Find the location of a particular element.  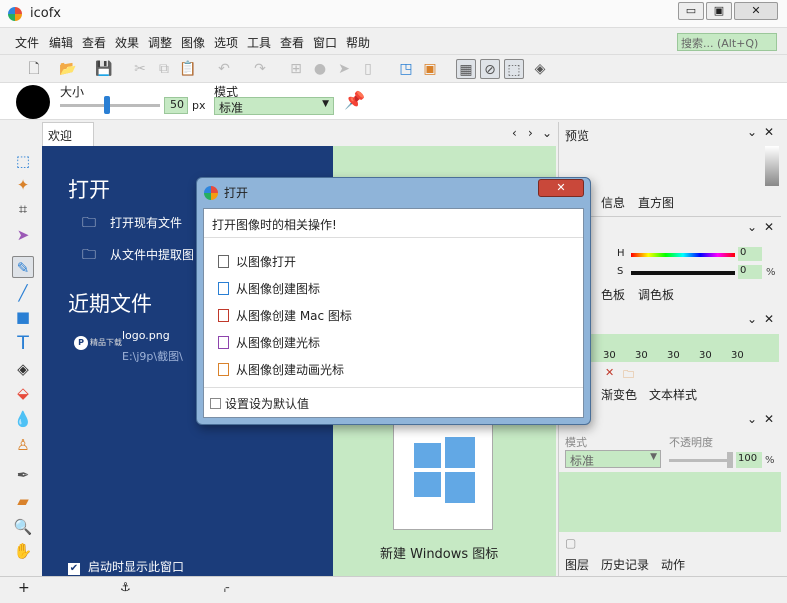

opacity-slider-thumb is located at coordinates (730, 460).